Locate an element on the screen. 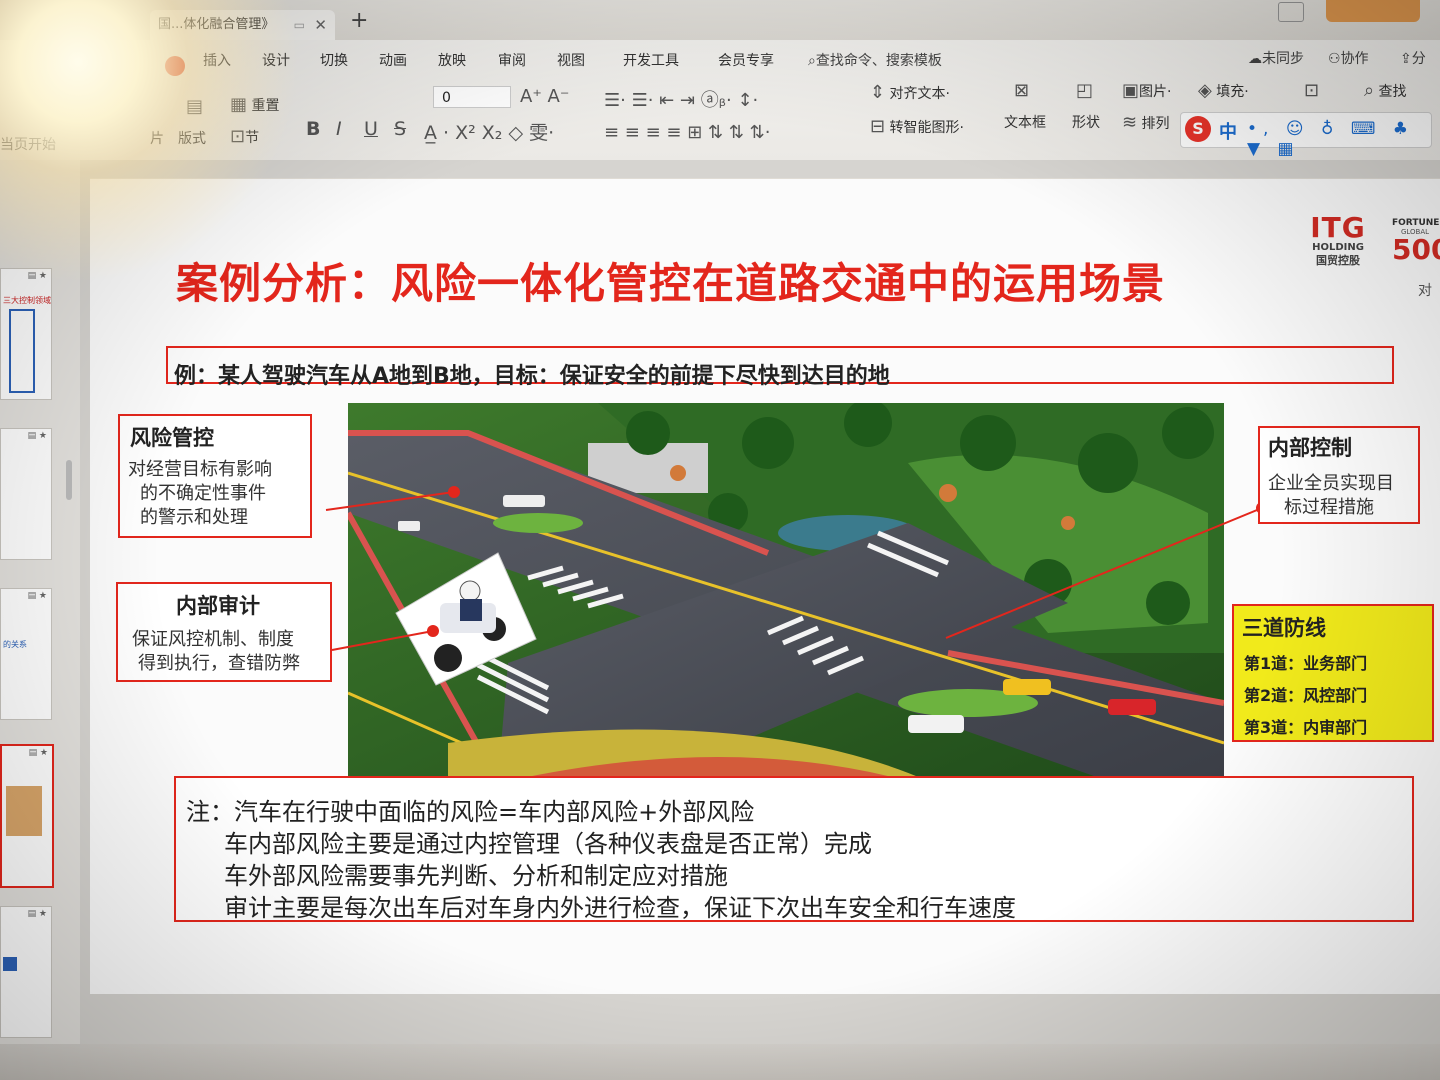 This screenshot has height=1080, width=1440. layout-icon: ▤ is located at coordinates (194, 106).